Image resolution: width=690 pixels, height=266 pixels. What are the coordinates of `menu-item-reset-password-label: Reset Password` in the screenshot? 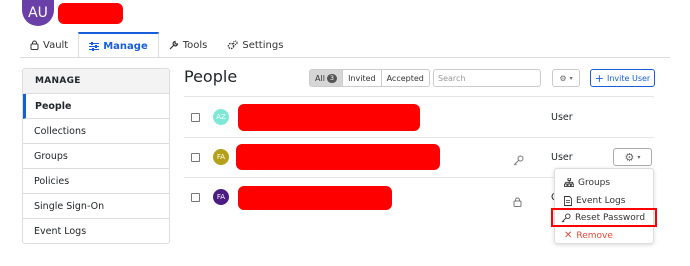 It's located at (610, 217).